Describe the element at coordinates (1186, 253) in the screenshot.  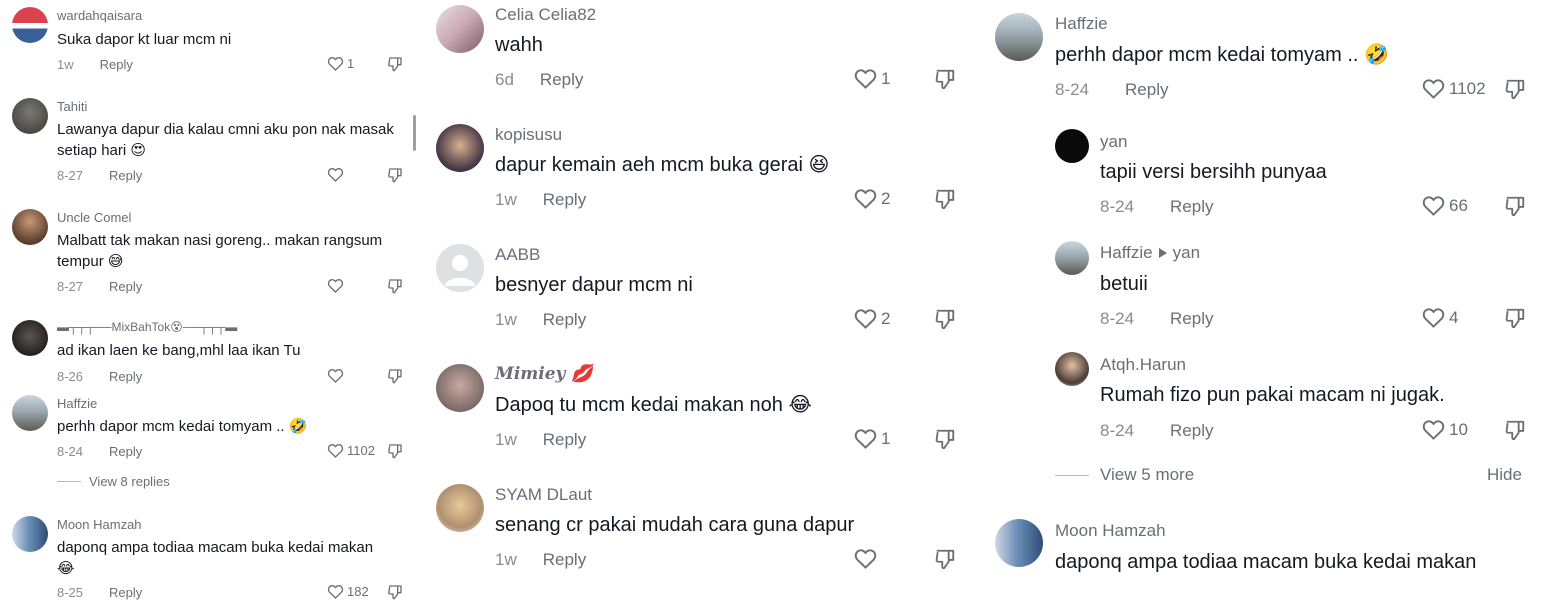
I see `reply-to-username: yan` at that location.